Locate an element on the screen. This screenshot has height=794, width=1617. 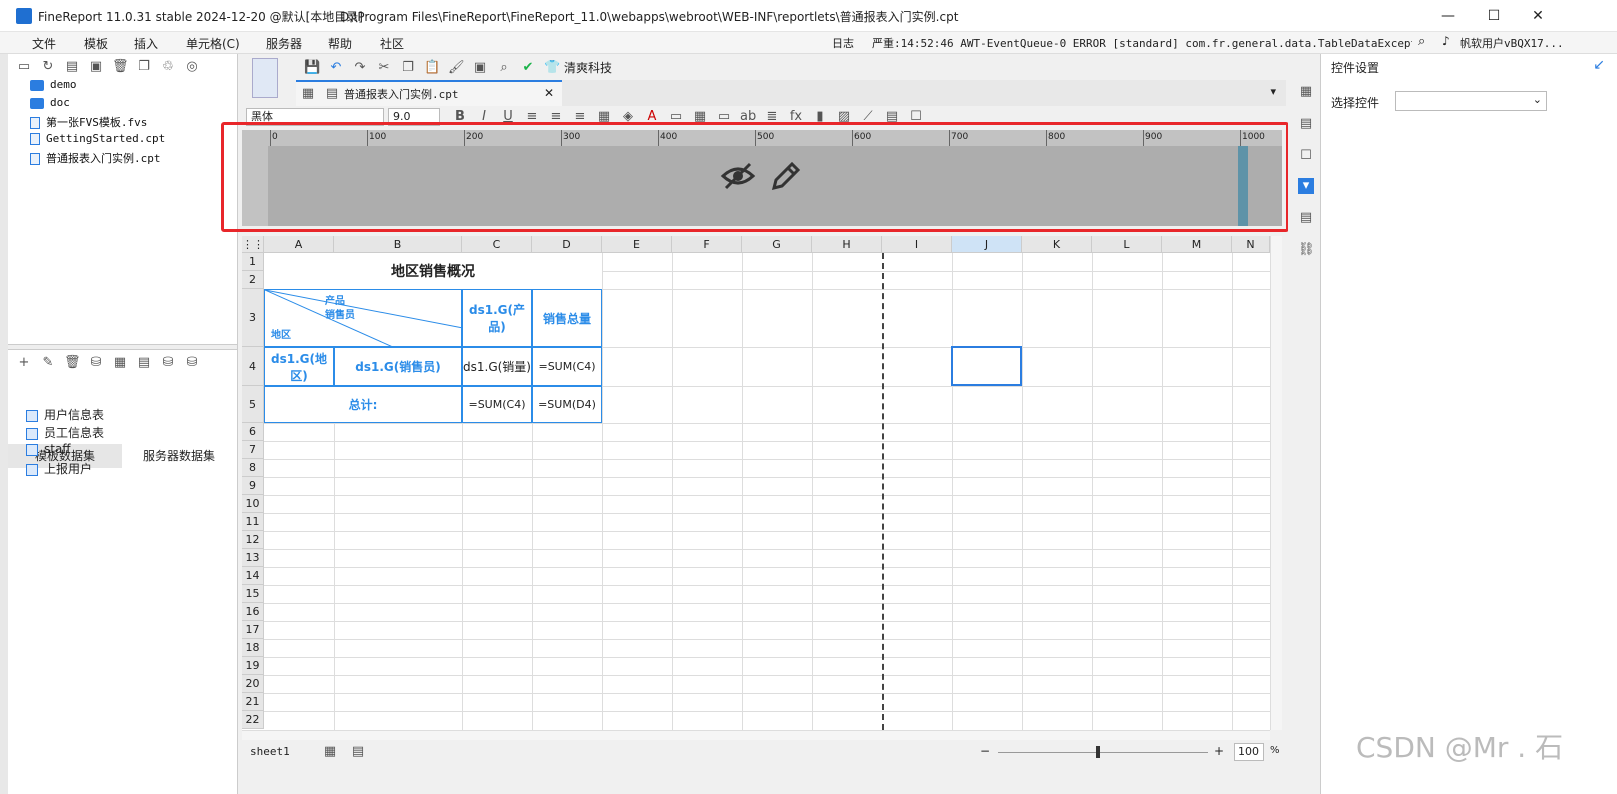
tree-item-gettingstarted: GettingStarted.cpt is located at coordinates (97, 138).